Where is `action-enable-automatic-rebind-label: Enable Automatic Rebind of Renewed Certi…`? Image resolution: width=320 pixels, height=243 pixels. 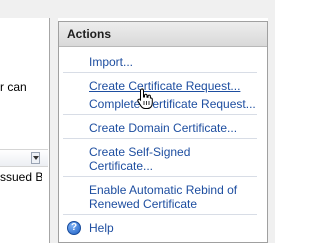 action-enable-automatic-rebind-label: Enable Automatic Rebind of Renewed Certi… is located at coordinates (163, 197).